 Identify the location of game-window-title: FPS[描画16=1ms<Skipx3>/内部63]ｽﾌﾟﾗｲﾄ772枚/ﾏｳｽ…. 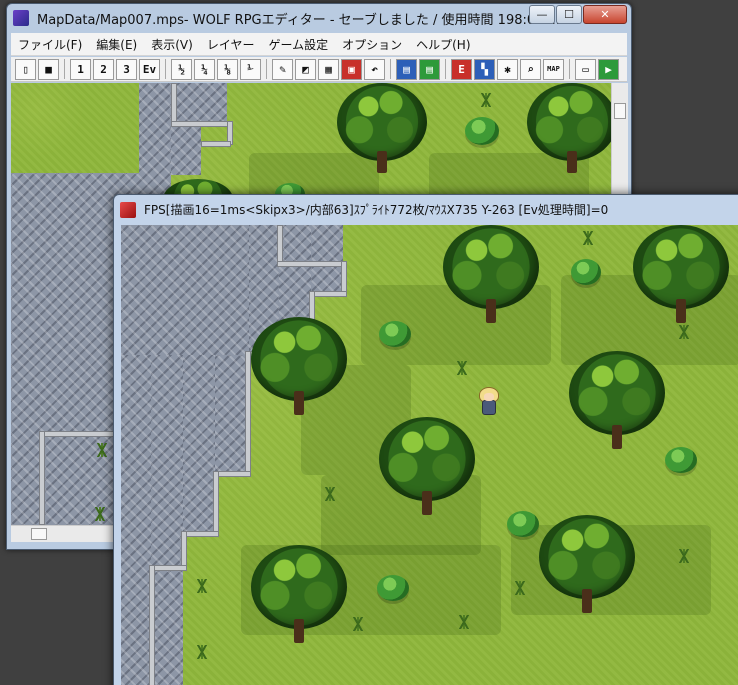
(376, 210).